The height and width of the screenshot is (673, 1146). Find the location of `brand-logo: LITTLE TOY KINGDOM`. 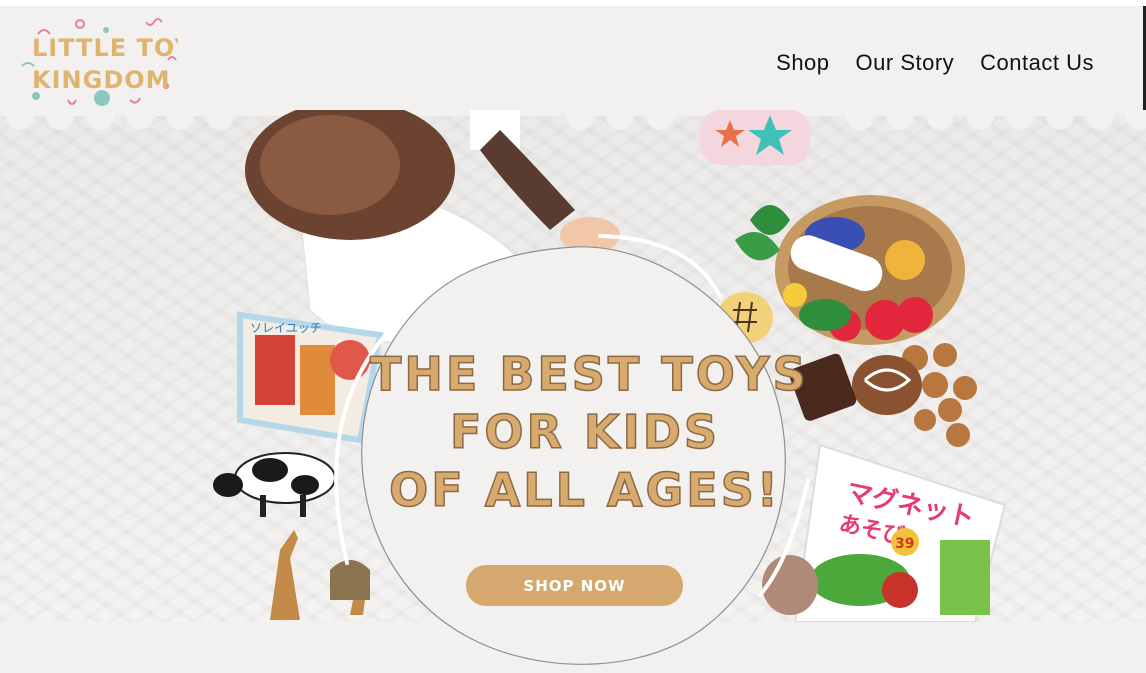

brand-logo: LITTLE TOY KINGDOM is located at coordinates (105, 65).